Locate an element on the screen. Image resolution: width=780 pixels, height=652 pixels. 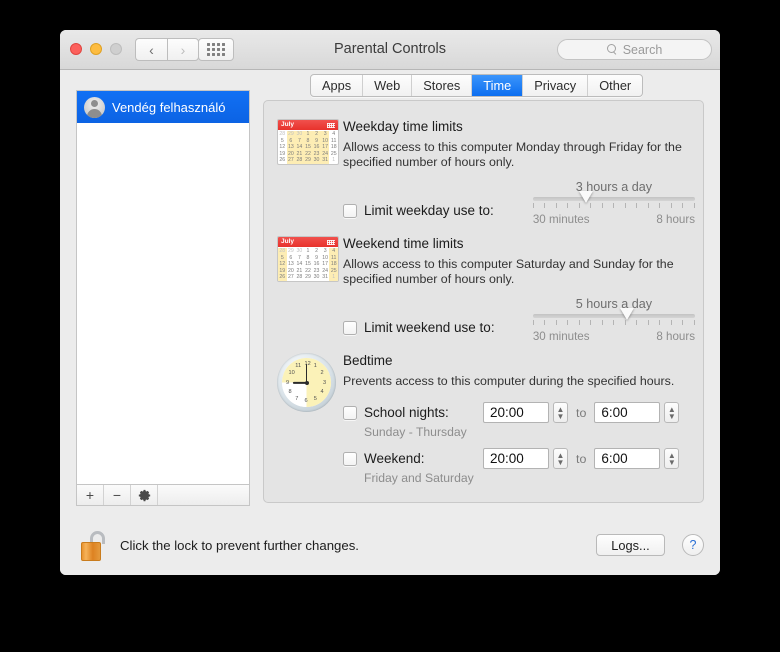
tab-other: Other is located at coordinates (615, 85).